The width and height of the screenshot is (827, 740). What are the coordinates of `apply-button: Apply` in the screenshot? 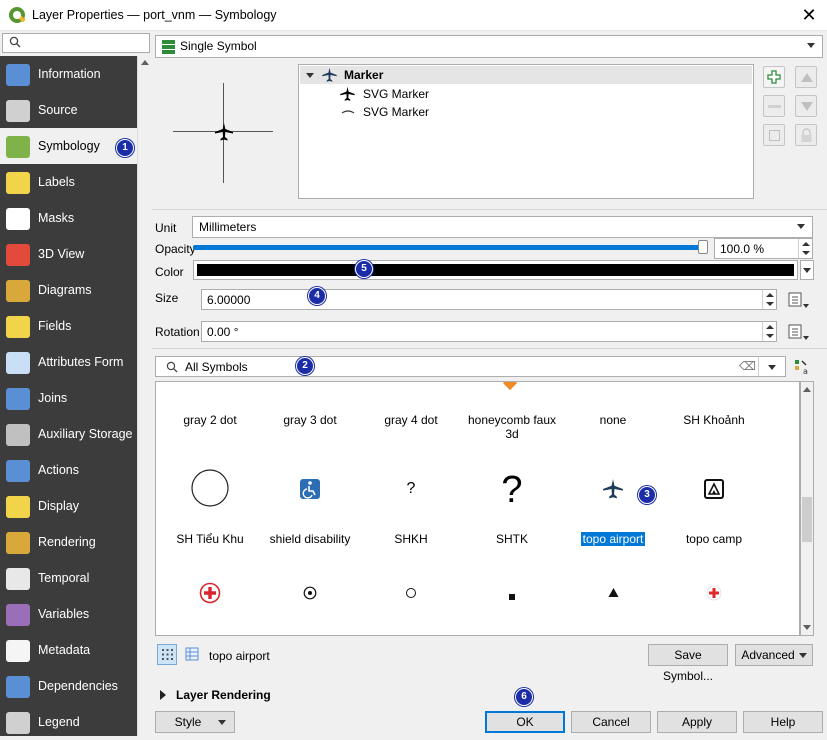 It's located at (697, 722).